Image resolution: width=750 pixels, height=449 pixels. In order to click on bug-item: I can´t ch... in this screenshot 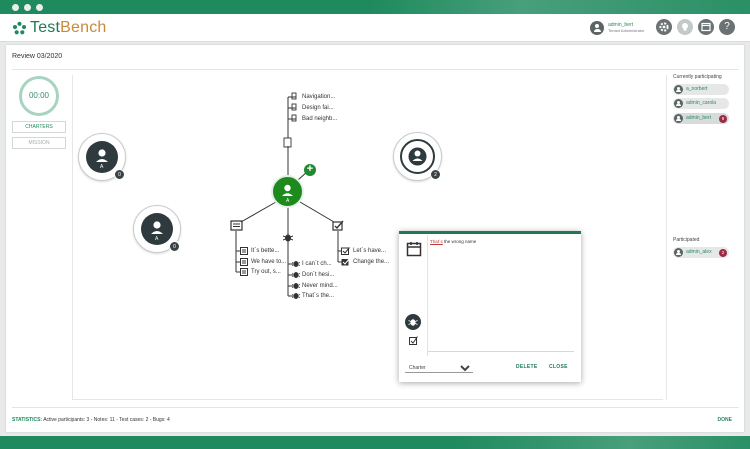, I will do `click(317, 264)`.